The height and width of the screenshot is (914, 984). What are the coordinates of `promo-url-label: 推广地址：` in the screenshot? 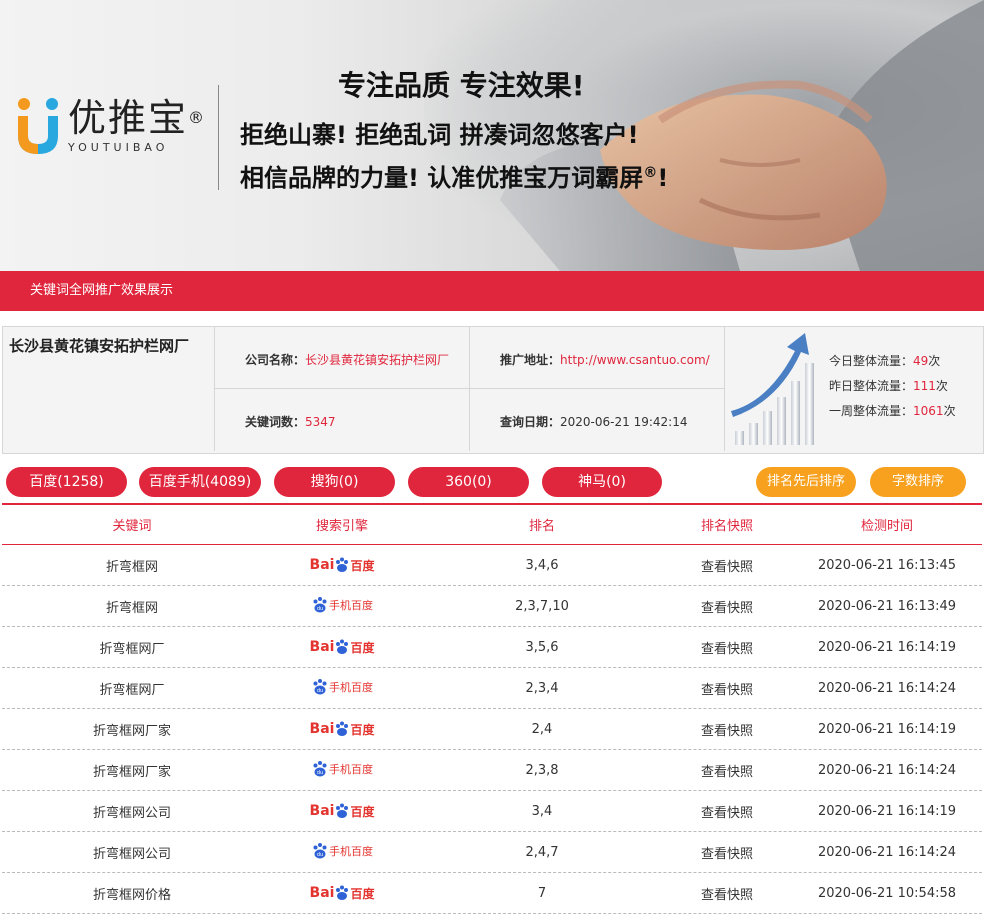 It's located at (530, 360).